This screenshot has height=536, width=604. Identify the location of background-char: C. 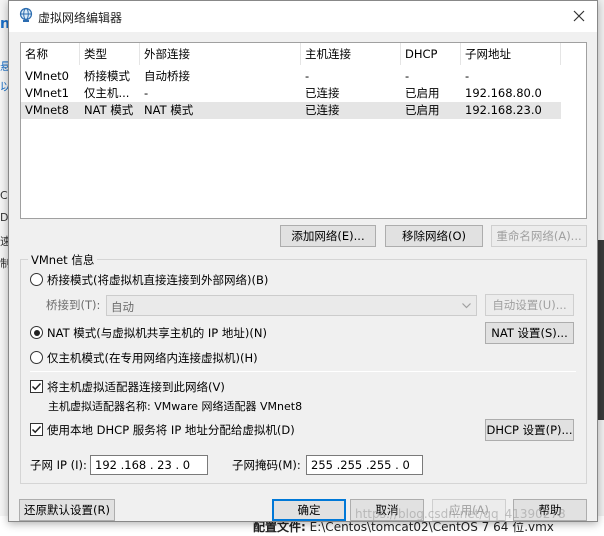
(4, 195).